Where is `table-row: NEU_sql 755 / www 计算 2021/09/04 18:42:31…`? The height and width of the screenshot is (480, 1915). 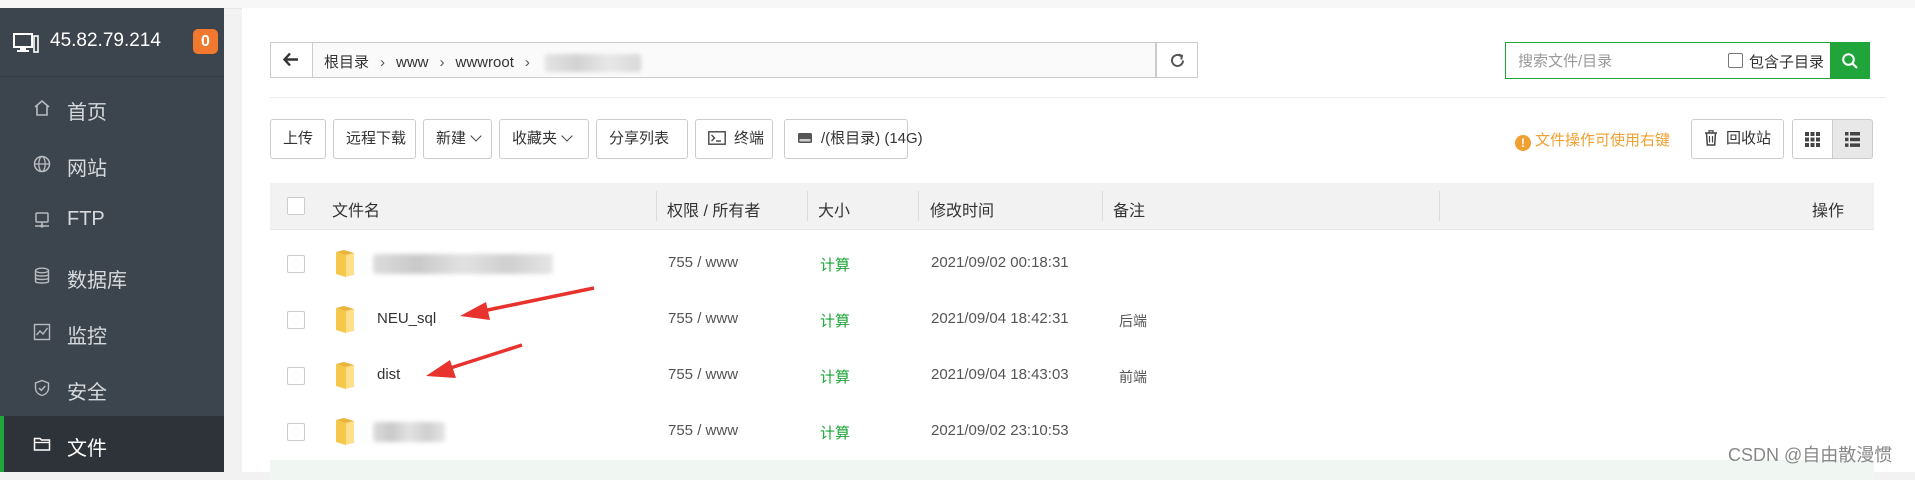
table-row: NEU_sql 755 / www 计算 2021/09/04 18:42:31… is located at coordinates (1072, 320).